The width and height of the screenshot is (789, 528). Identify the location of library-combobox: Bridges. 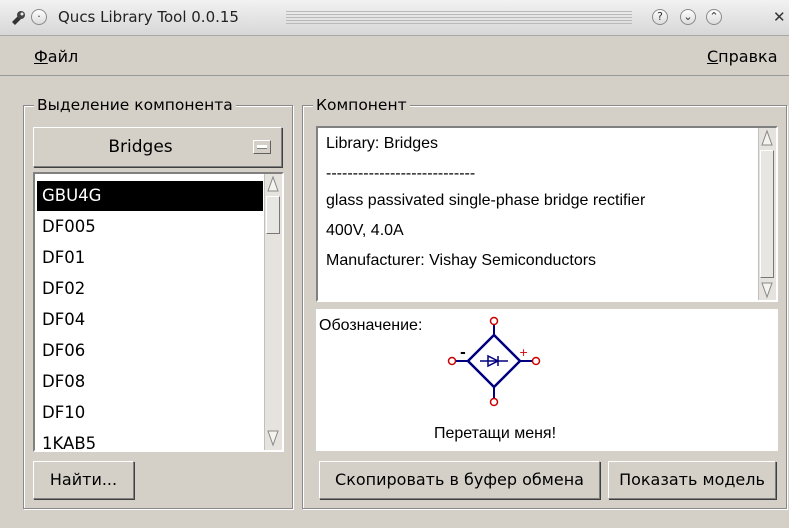
(157, 147).